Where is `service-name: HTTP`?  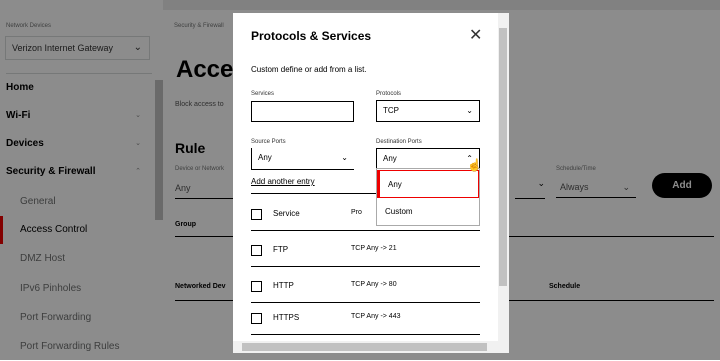
service-name: HTTP is located at coordinates (283, 285).